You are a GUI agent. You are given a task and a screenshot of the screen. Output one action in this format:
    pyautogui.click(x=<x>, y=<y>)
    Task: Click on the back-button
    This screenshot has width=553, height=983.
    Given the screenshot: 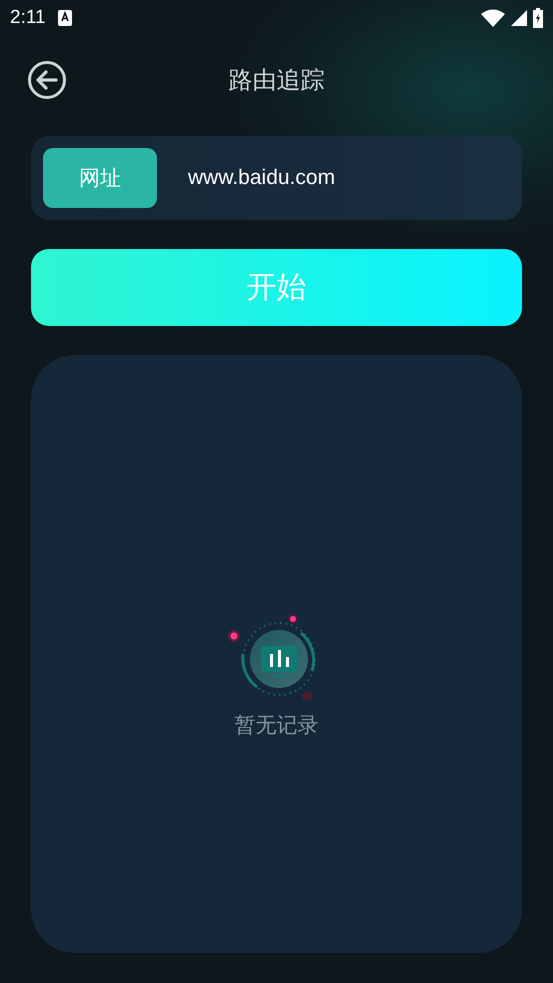 What is the action you would take?
    pyautogui.click(x=47, y=80)
    